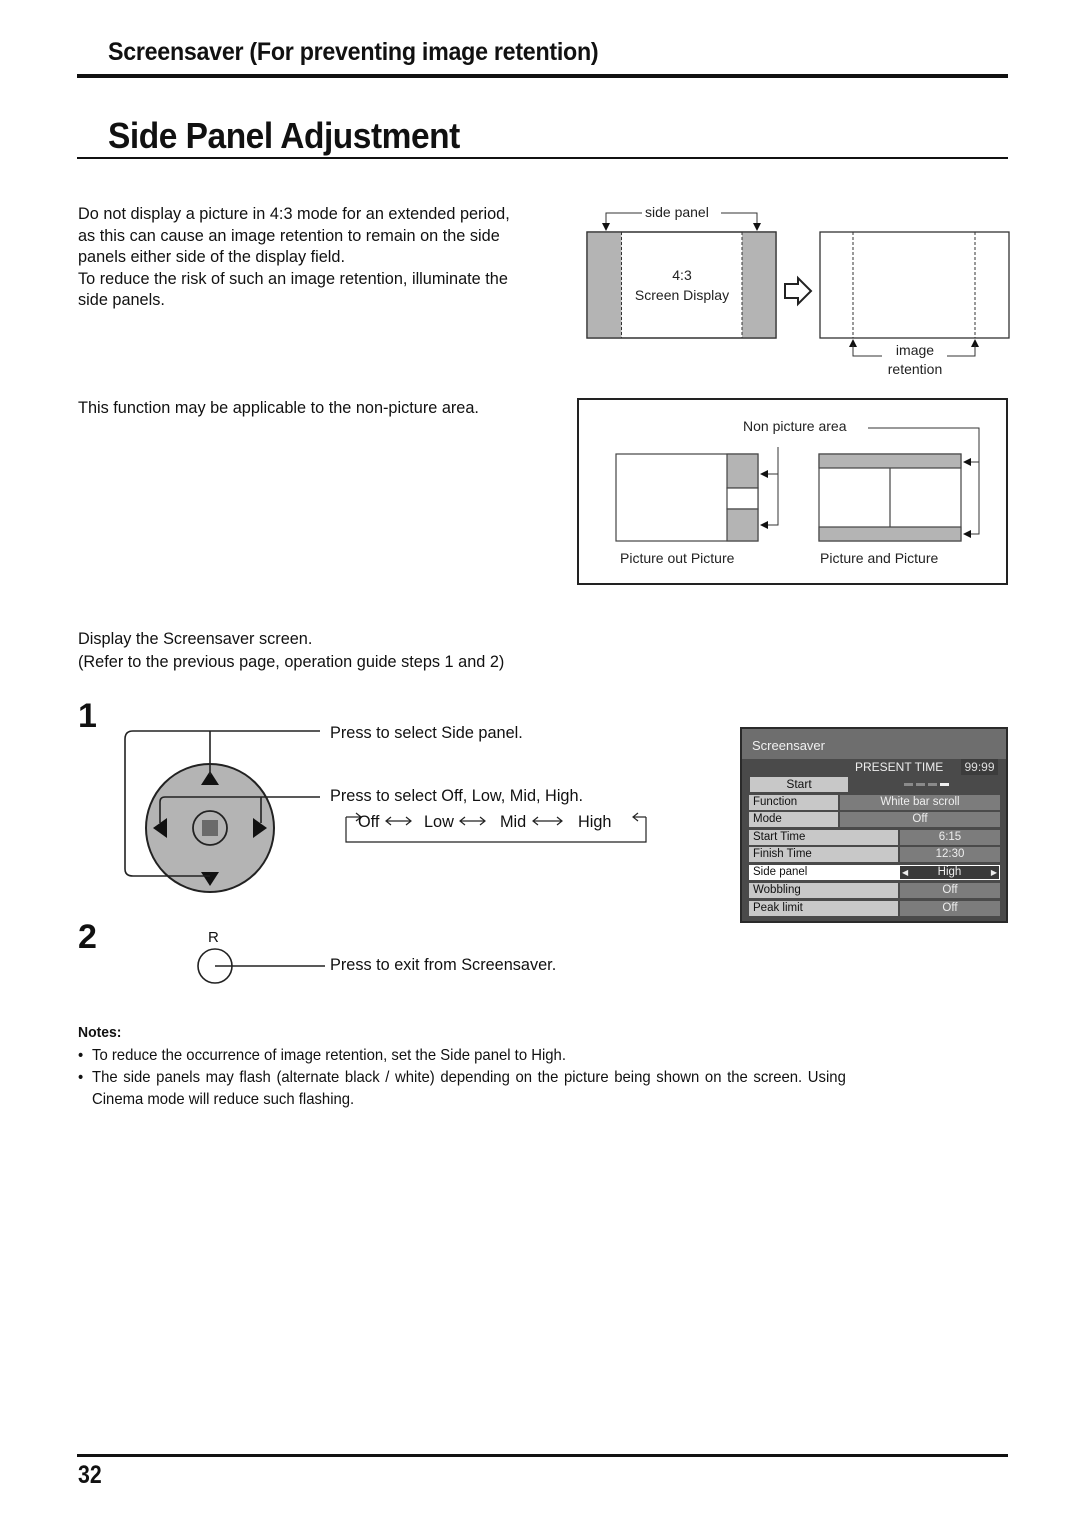 The image size is (1080, 1528). I want to click on menu-row-mode: Mode Off, so click(874, 819).